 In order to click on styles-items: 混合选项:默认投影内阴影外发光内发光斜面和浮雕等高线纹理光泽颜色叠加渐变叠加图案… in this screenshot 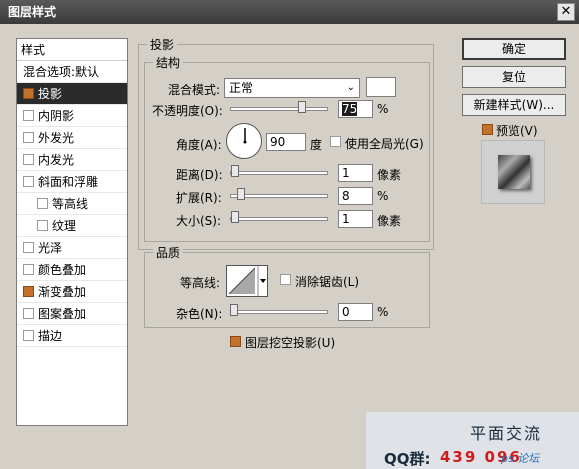, I will do `click(72, 204)`.